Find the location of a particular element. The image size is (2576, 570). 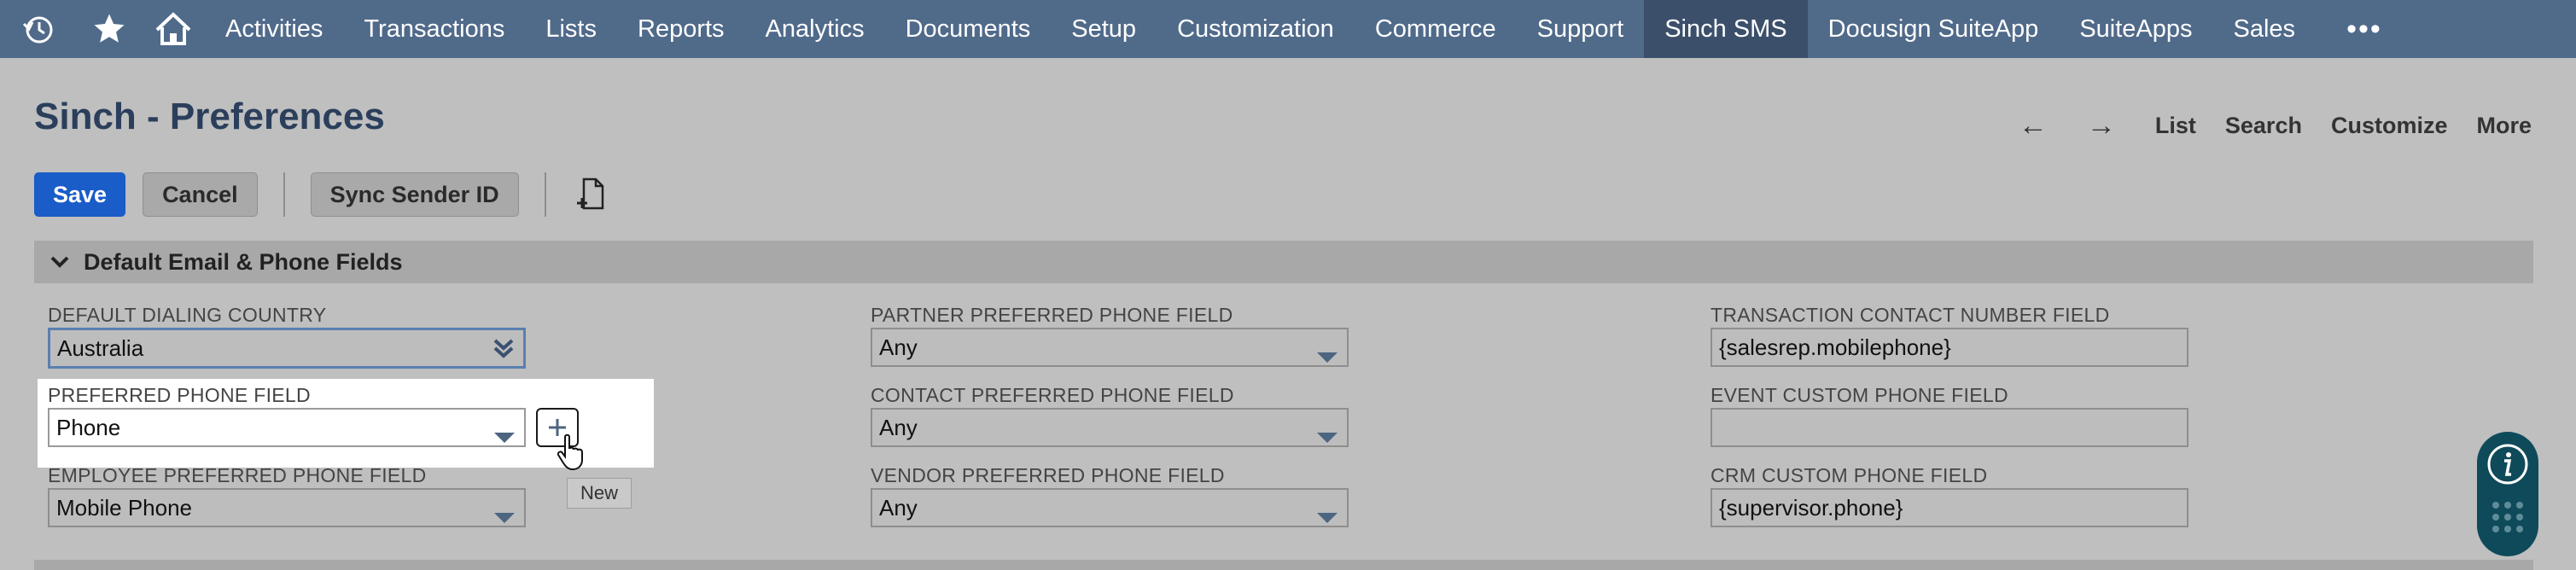

toolbar: Save Cancel Sync Sender ID is located at coordinates (321, 195).